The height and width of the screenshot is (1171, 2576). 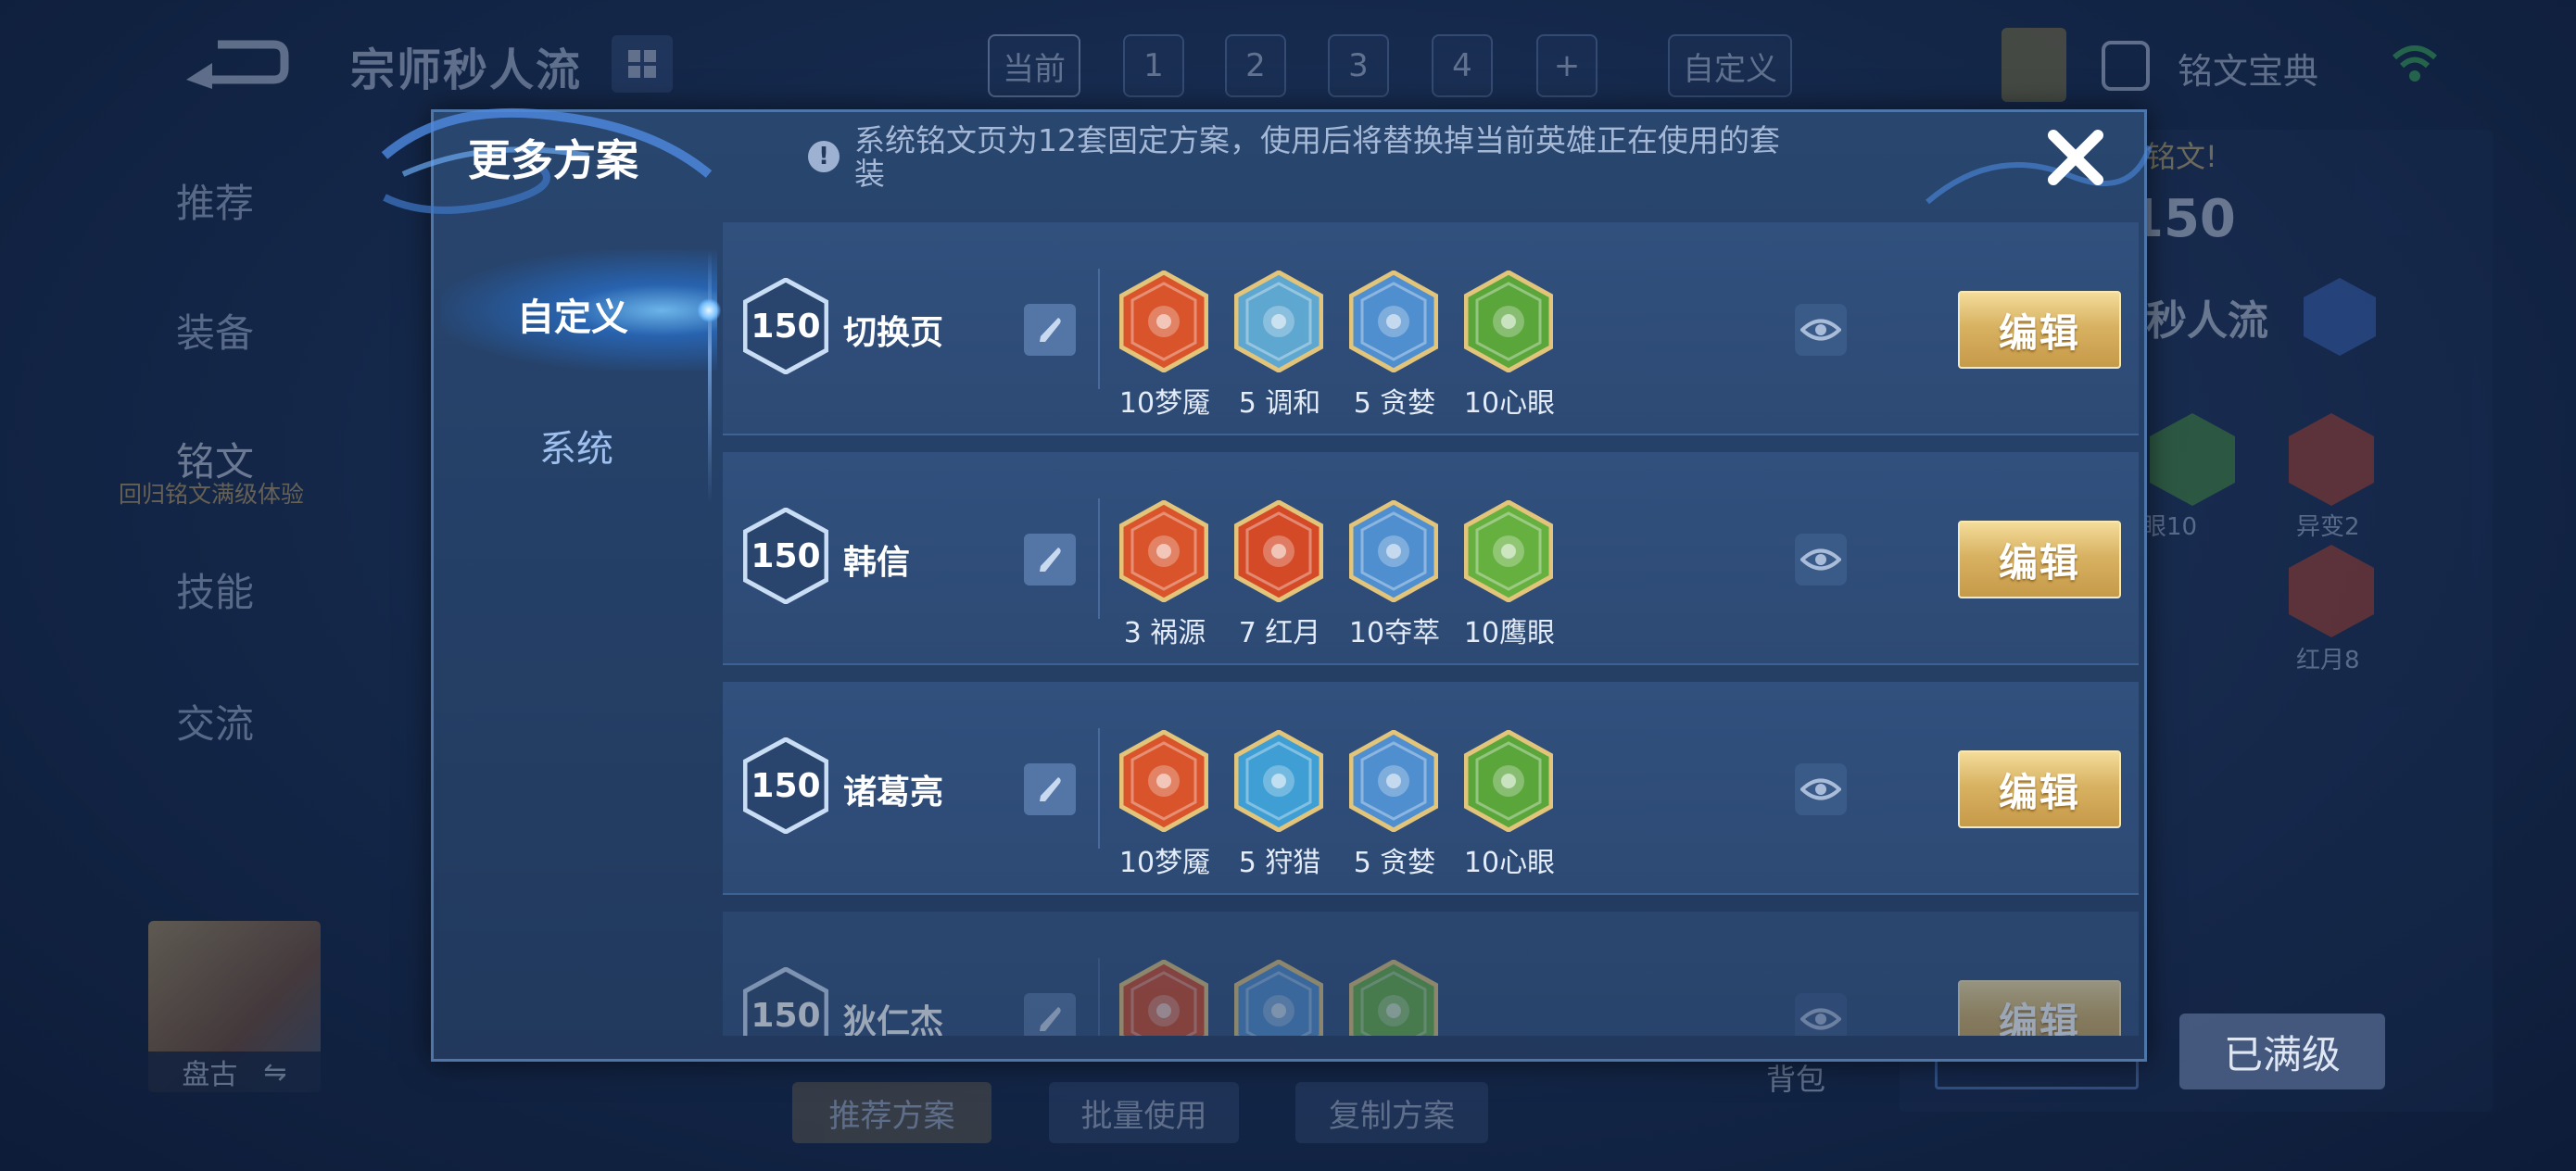 I want to click on close-icon, so click(x=2076, y=158).